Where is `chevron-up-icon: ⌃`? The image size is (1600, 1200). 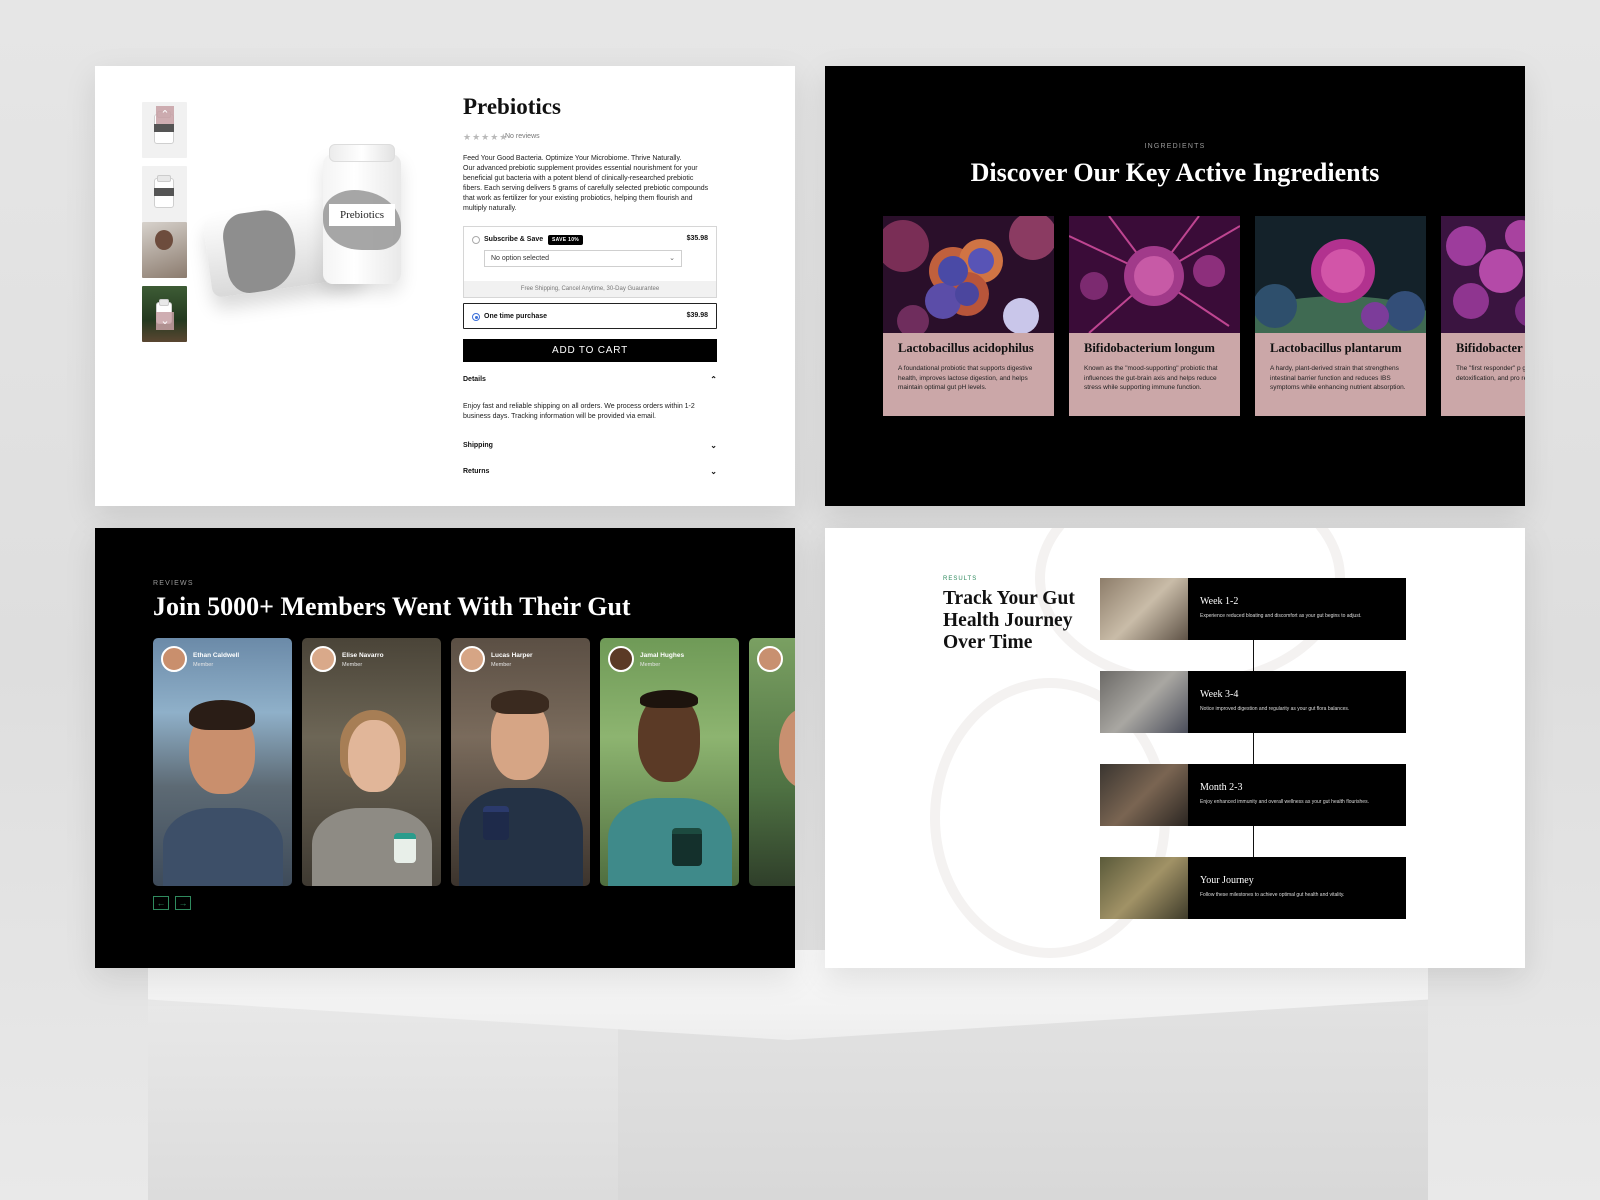
chevron-up-icon: ⌃ is located at coordinates (713, 379).